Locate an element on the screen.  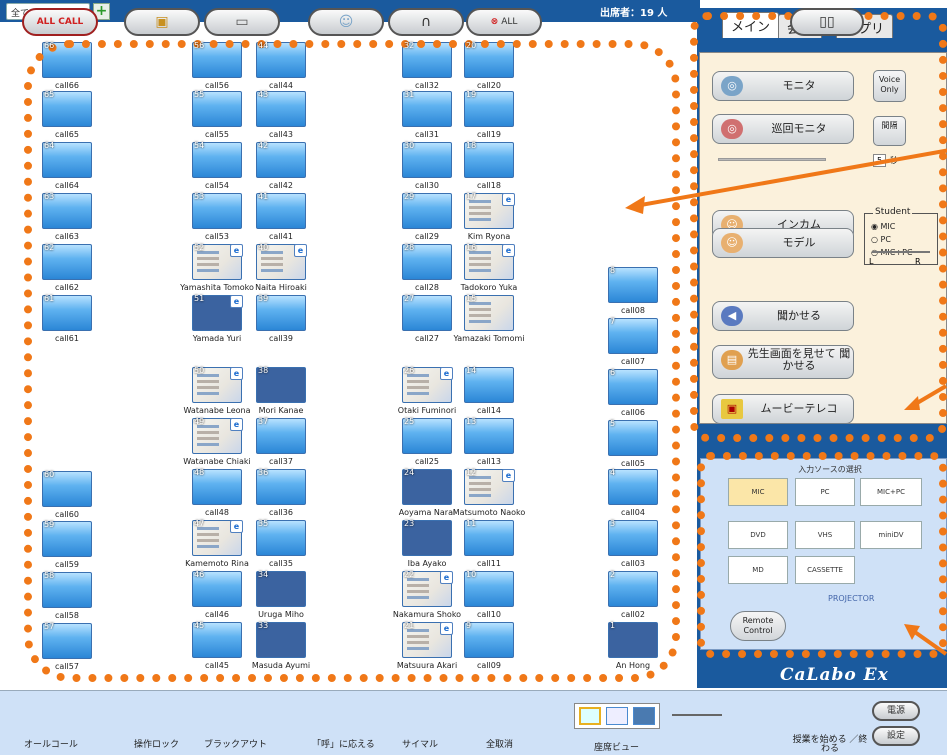
seat-monitor: 42 is located at coordinates (281, 159).